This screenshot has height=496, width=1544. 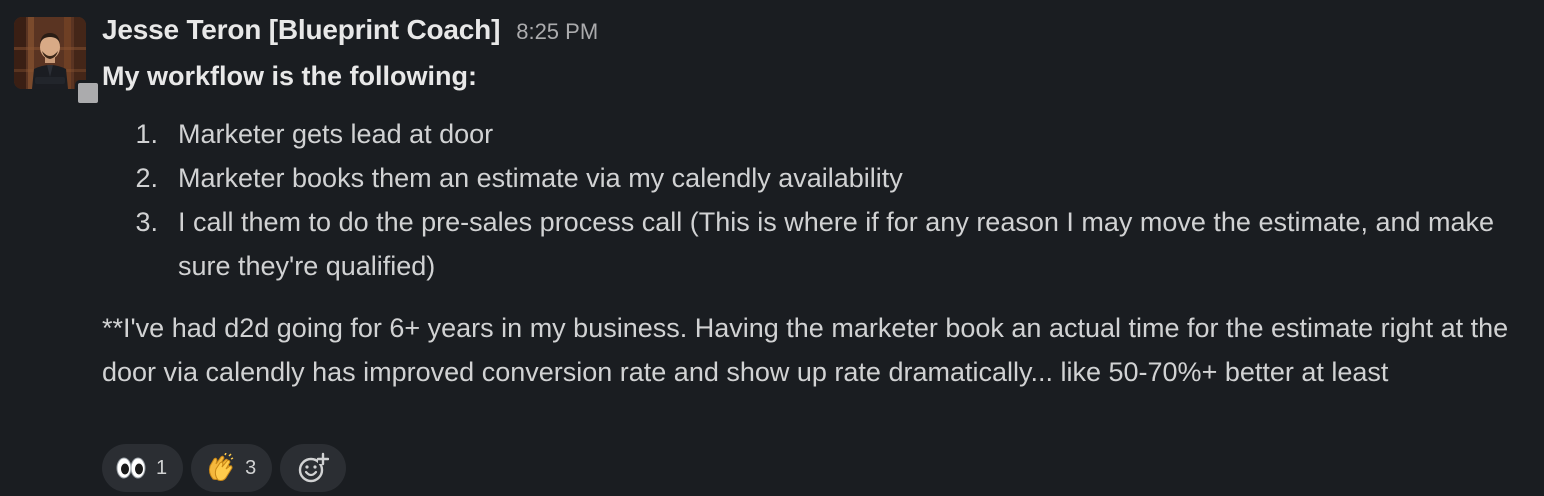 I want to click on clapping-hands-icon, so click(x=220, y=468).